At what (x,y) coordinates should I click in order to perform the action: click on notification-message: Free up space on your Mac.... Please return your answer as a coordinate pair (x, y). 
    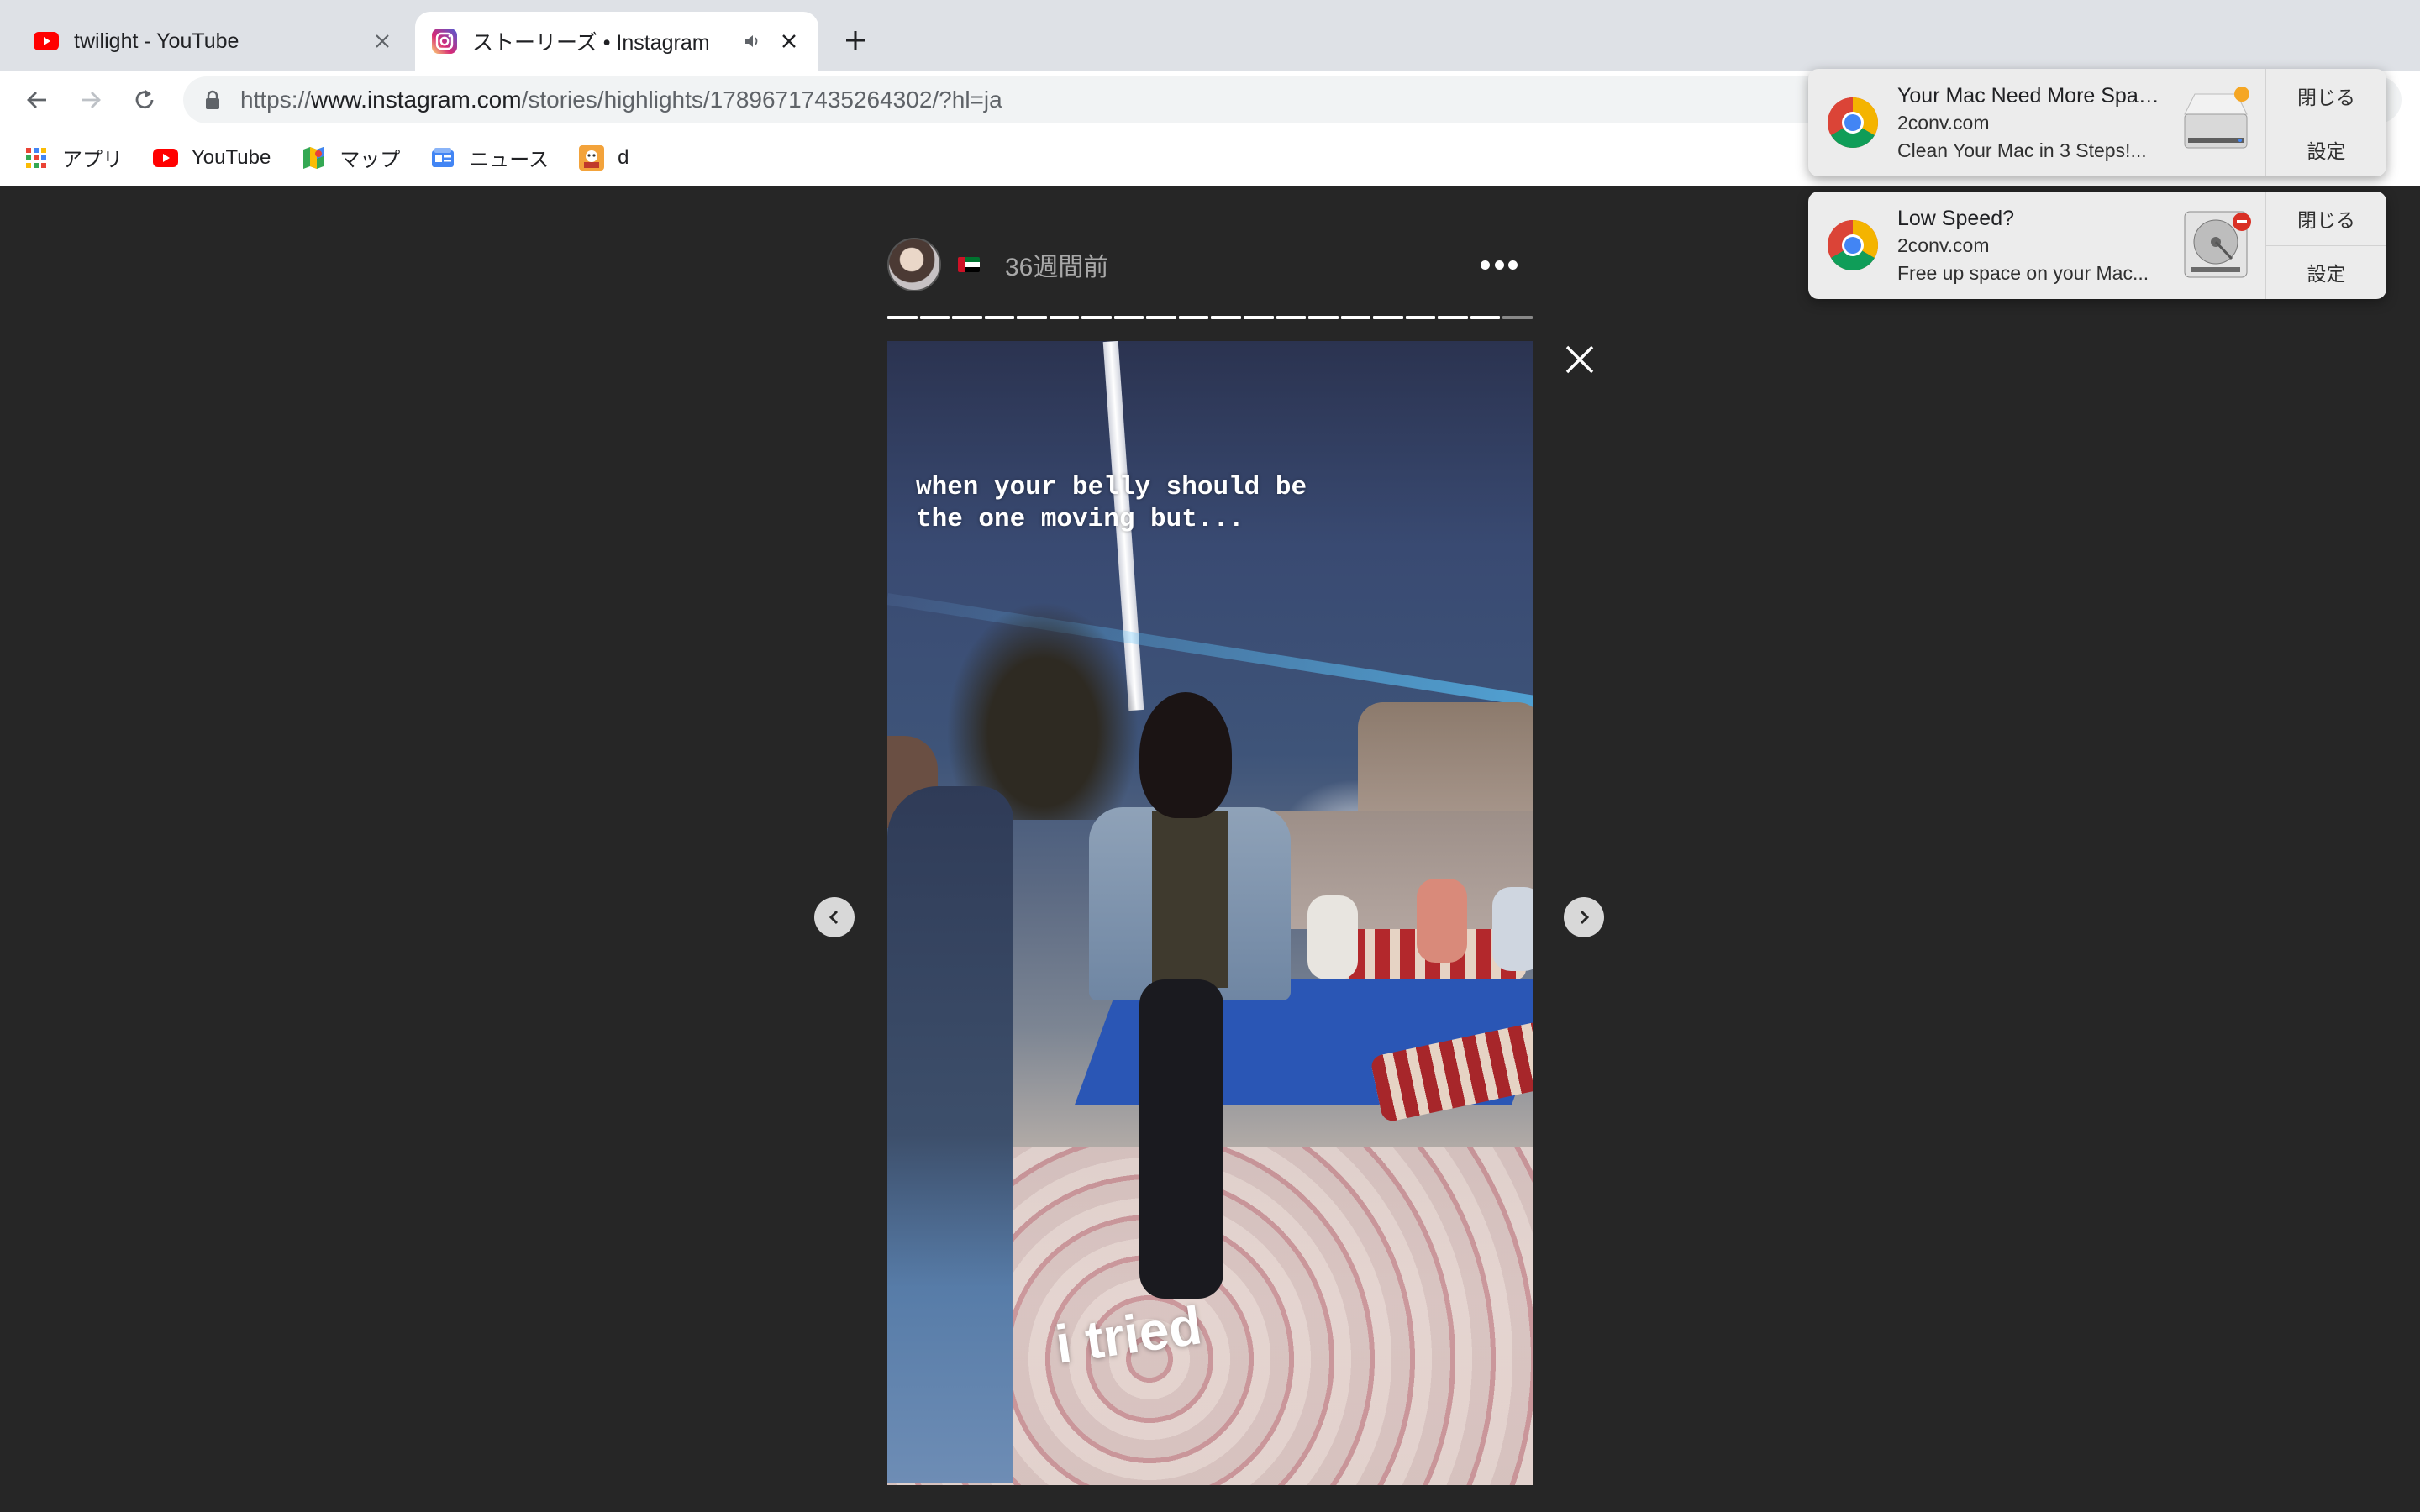
    Looking at the image, I should click on (2023, 273).